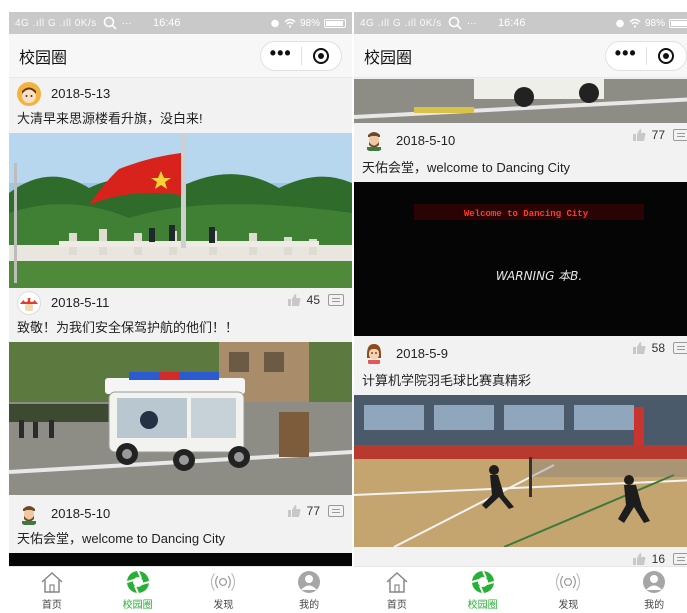  What do you see at coordinates (639, 559) in the screenshot?
I see `thumbs-up-icon` at bounding box center [639, 559].